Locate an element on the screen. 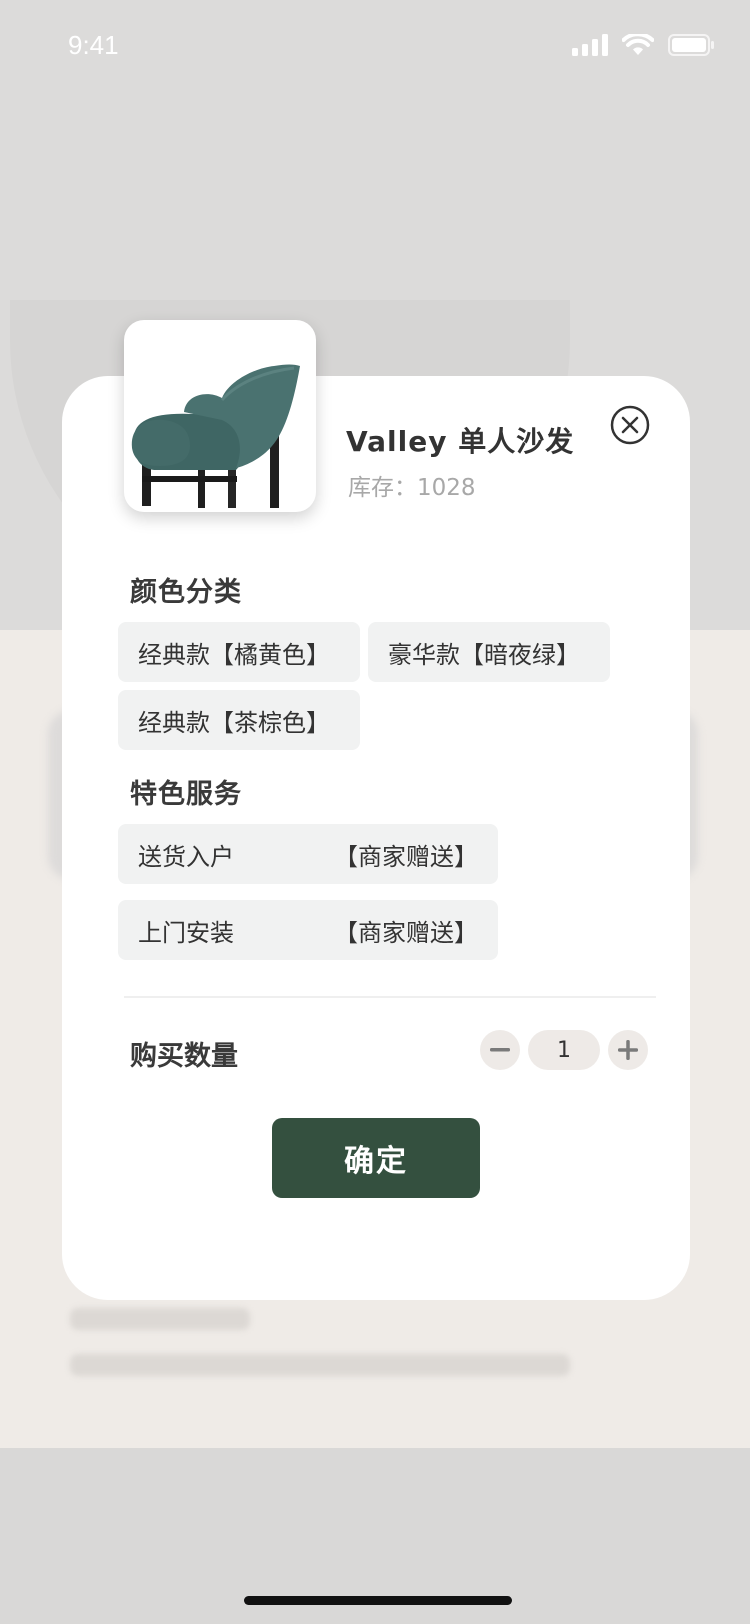  service-name: 送货入户 is located at coordinates (186, 856).